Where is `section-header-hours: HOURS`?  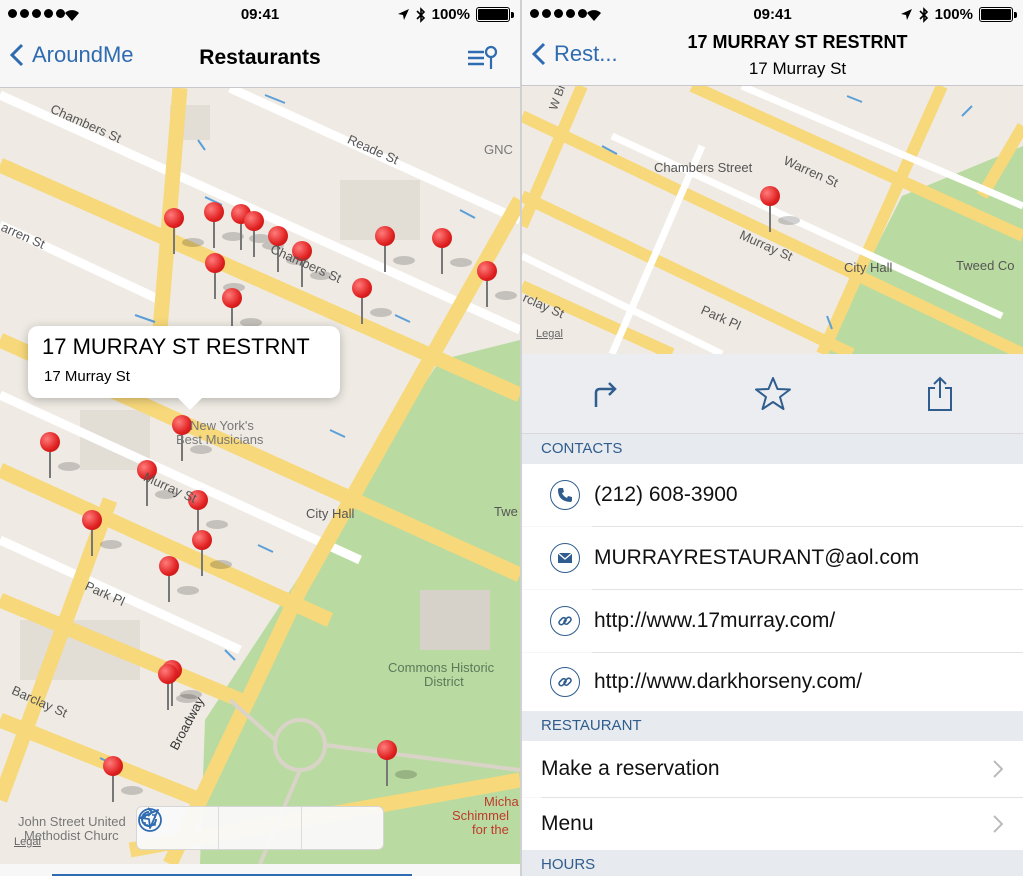 section-header-hours: HOURS is located at coordinates (772, 863).